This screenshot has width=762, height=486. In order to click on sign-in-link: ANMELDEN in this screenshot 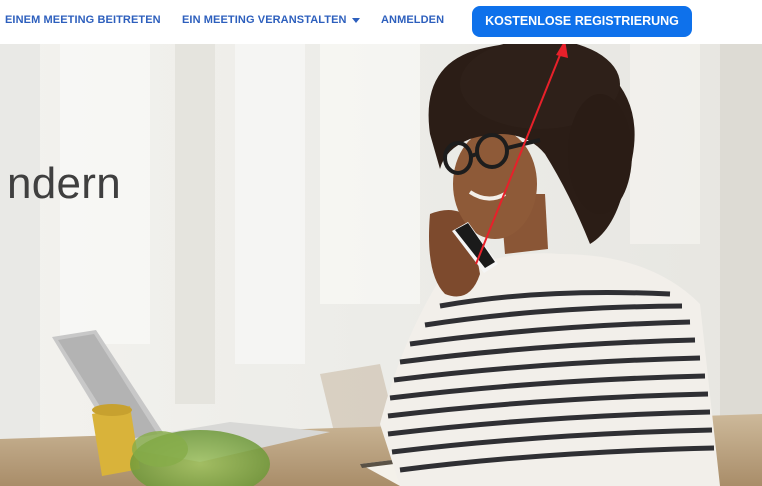, I will do `click(412, 20)`.